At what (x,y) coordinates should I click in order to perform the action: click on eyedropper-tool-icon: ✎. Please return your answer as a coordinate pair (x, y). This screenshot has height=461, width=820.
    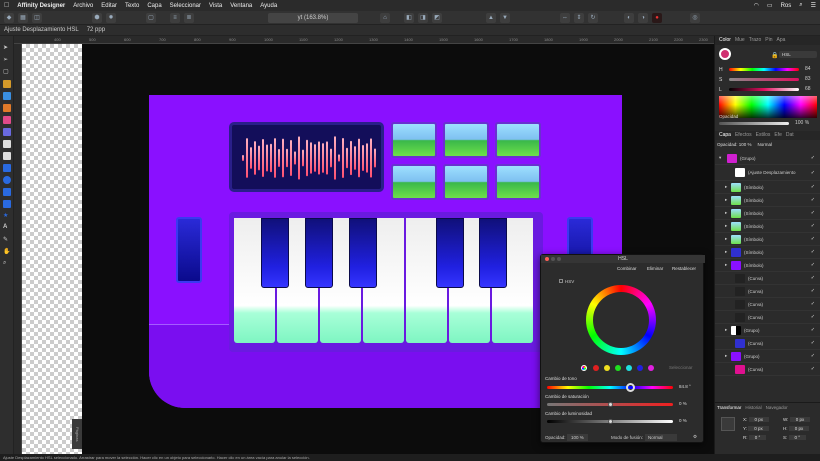
    Looking at the image, I should click on (7, 240).